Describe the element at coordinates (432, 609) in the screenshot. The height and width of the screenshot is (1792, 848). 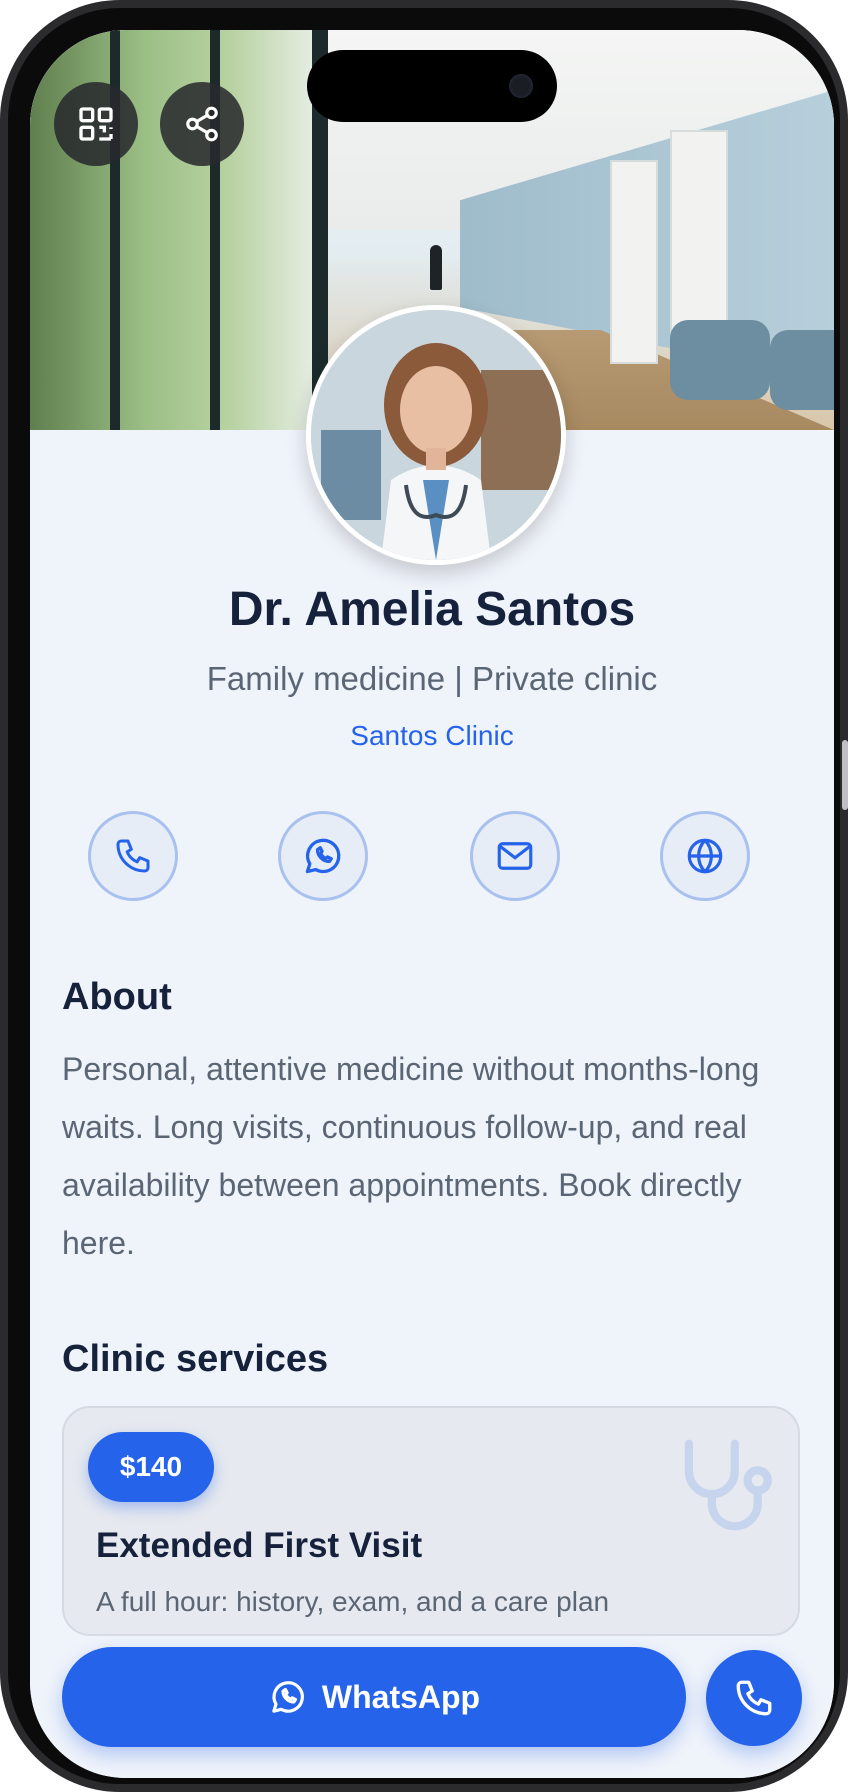
I see `profile-name: Dr. Amelia Santos` at that location.